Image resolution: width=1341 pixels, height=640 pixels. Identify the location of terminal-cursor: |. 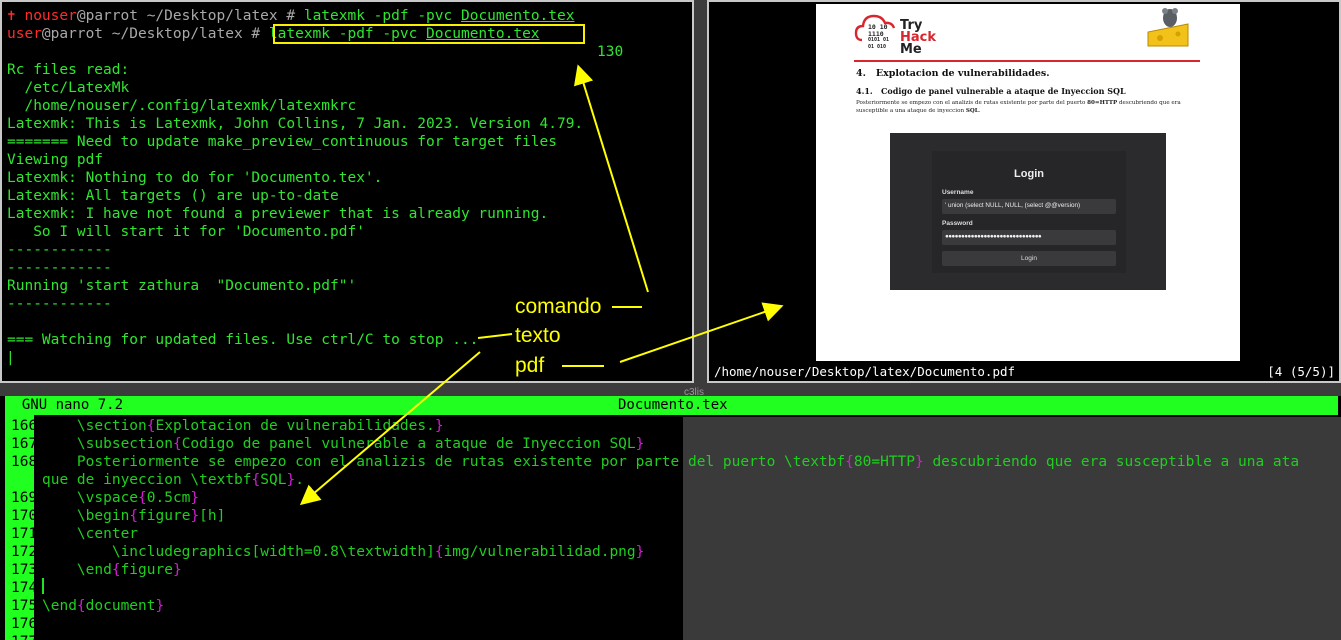
(10, 358).